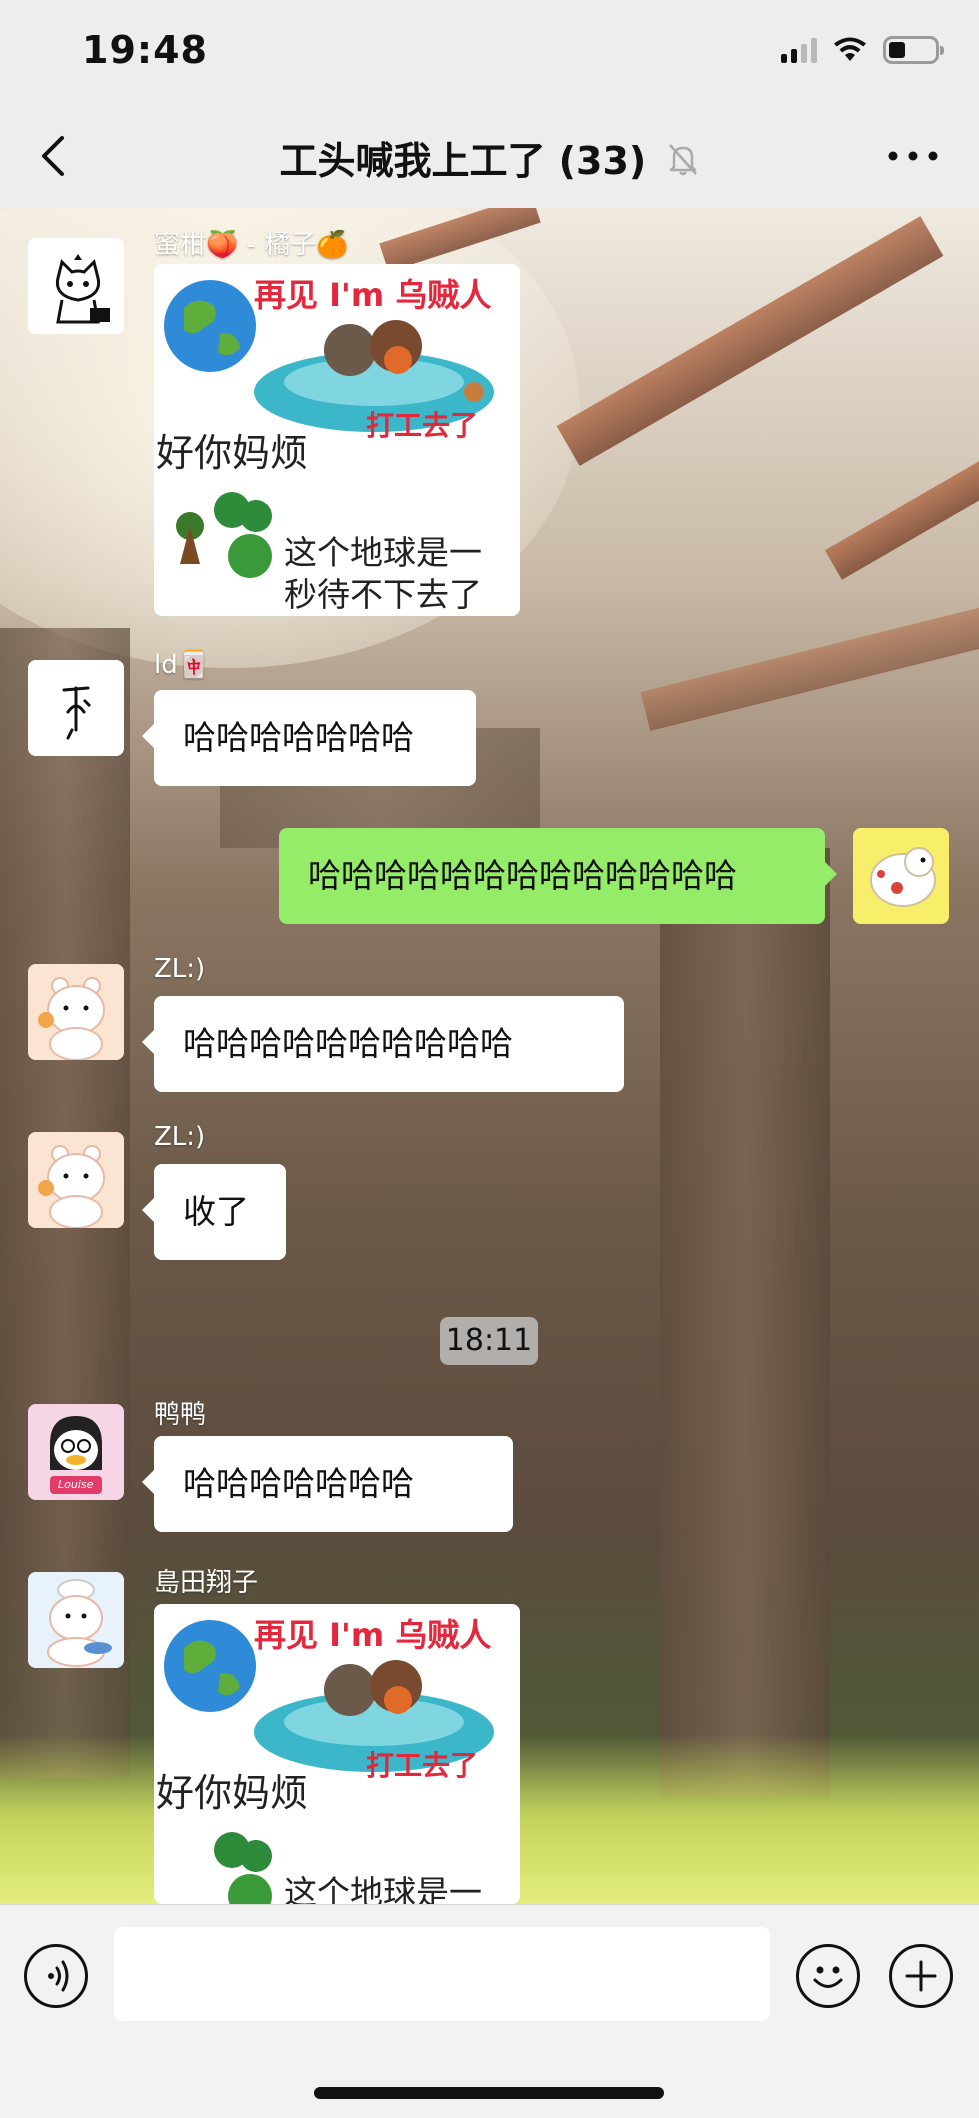 This screenshot has height=2118, width=979. Describe the element at coordinates (463, 161) in the screenshot. I see `chat-title: 工头喊我上工了 (33)` at that location.